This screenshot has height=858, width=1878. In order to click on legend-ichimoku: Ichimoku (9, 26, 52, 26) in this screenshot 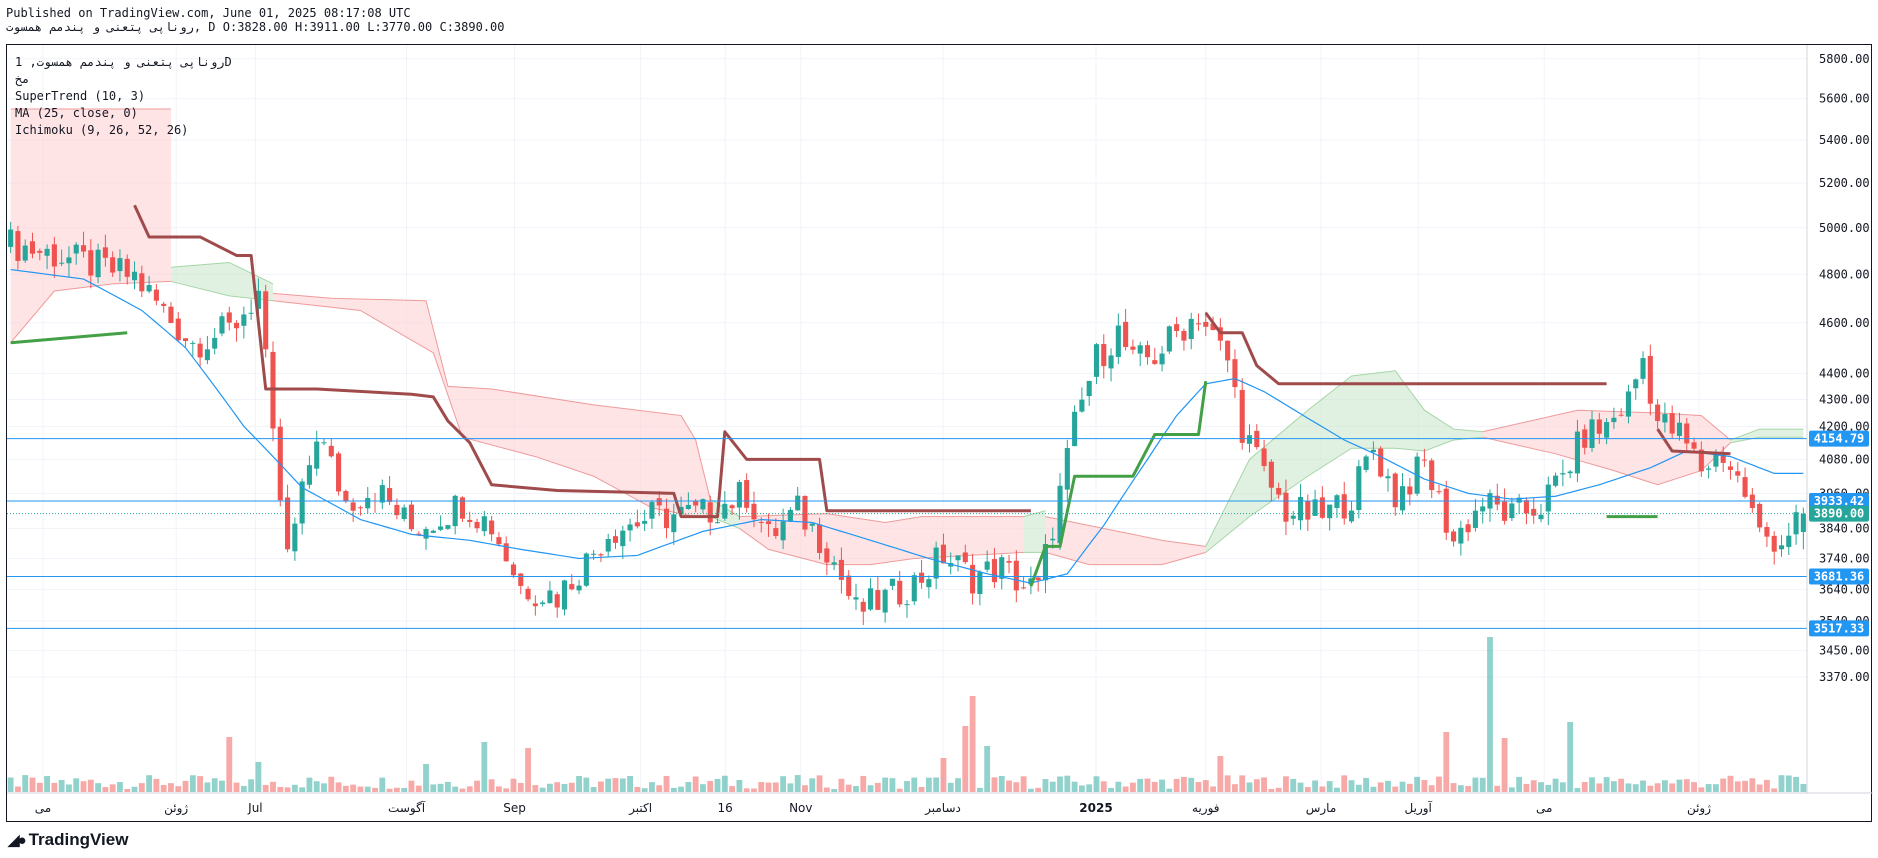, I will do `click(123, 130)`.